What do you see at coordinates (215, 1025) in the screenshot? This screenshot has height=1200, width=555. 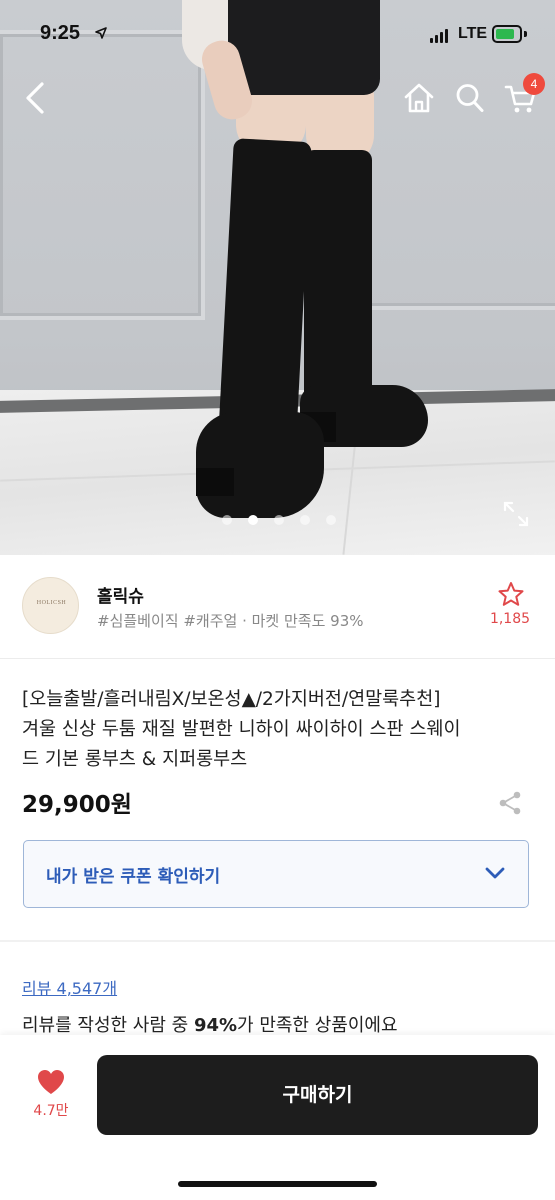 I see `review-satisfaction-percent: 94%` at bounding box center [215, 1025].